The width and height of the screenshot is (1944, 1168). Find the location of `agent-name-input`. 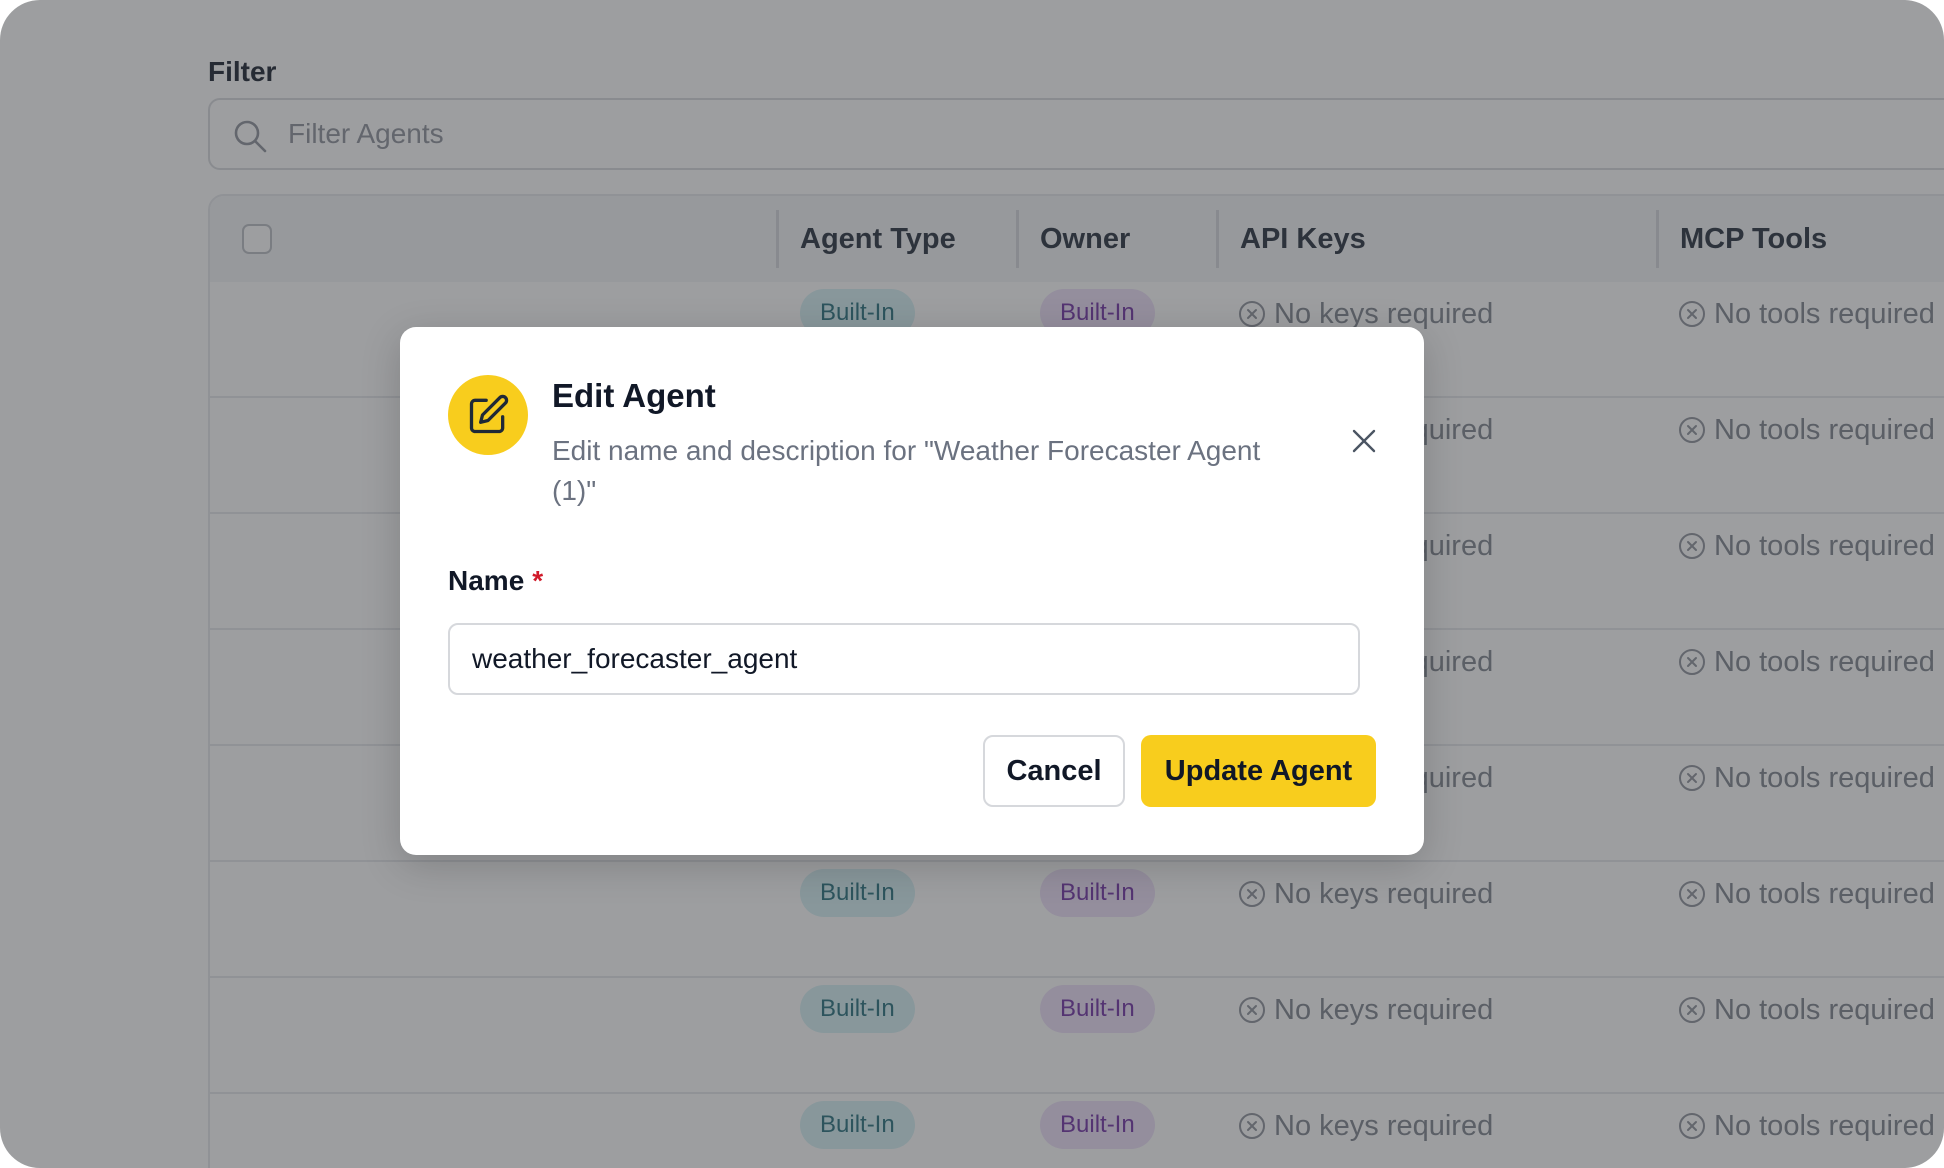

agent-name-input is located at coordinates (904, 659).